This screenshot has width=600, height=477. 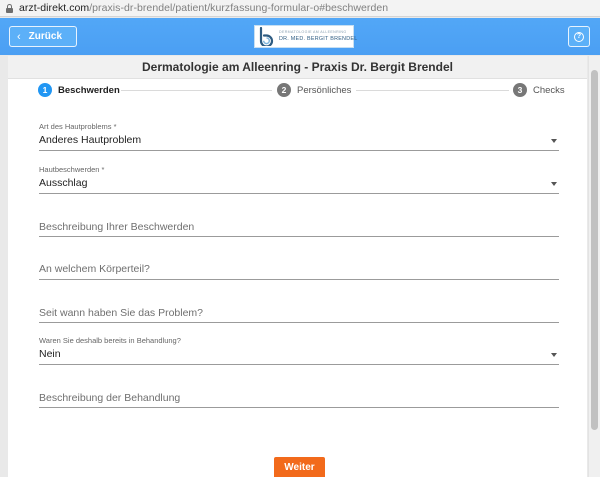 I want to click on back-button: ‹ Zurück, so click(x=43, y=36).